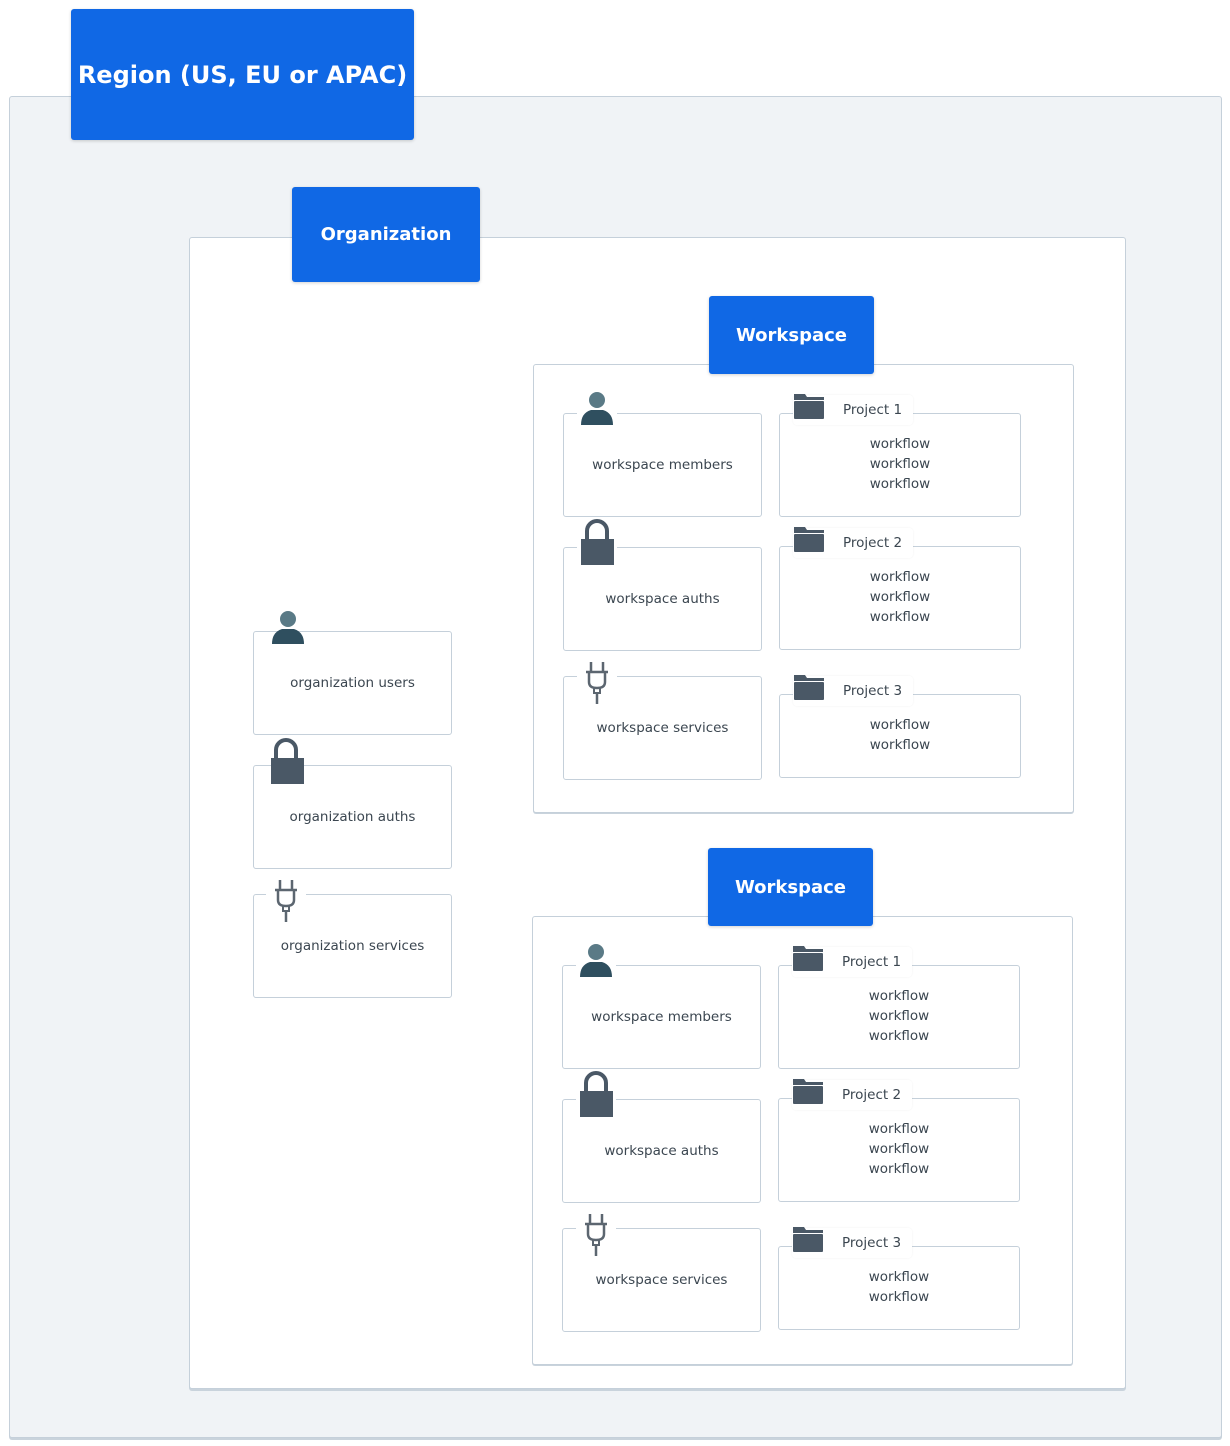 This screenshot has width=1230, height=1446. Describe the element at coordinates (352, 946) in the screenshot. I see `card-label: organization services` at that location.